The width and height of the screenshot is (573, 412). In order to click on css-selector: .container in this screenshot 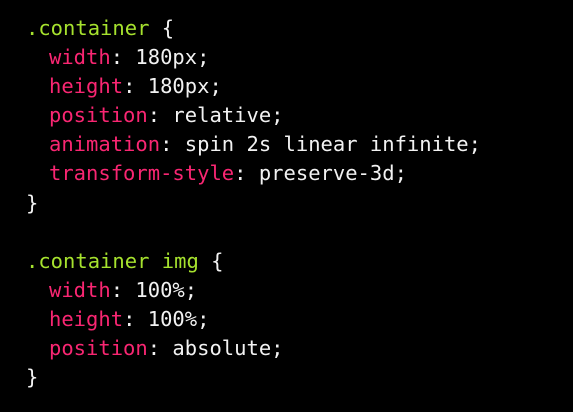, I will do `click(88, 28)`.